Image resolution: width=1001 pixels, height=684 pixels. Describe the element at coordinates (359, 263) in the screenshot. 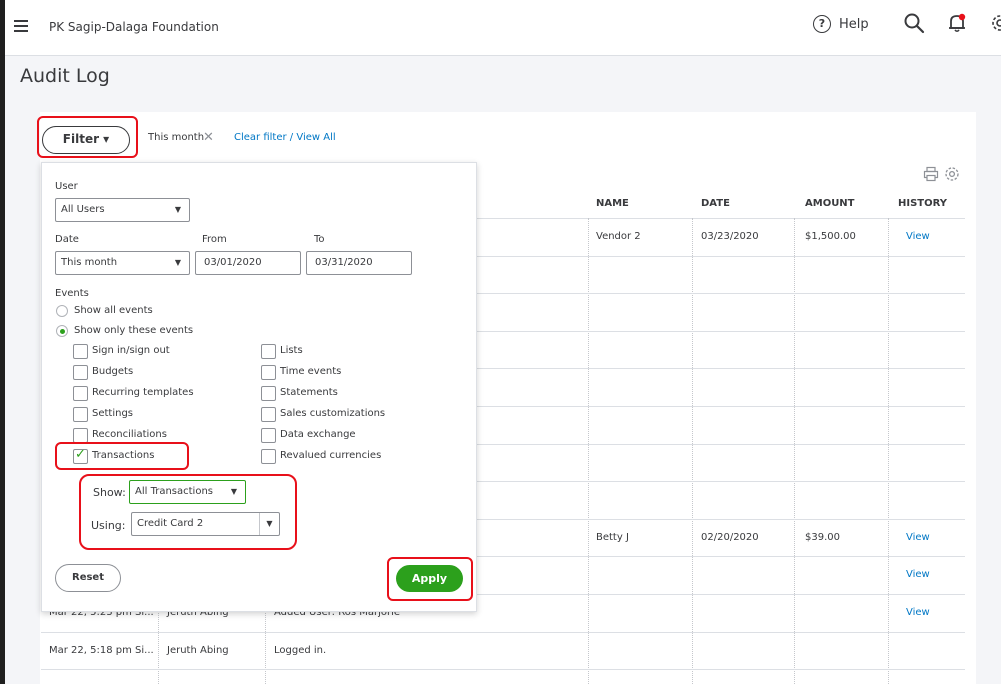

I see `to-date-input: 03/31/2020` at that location.